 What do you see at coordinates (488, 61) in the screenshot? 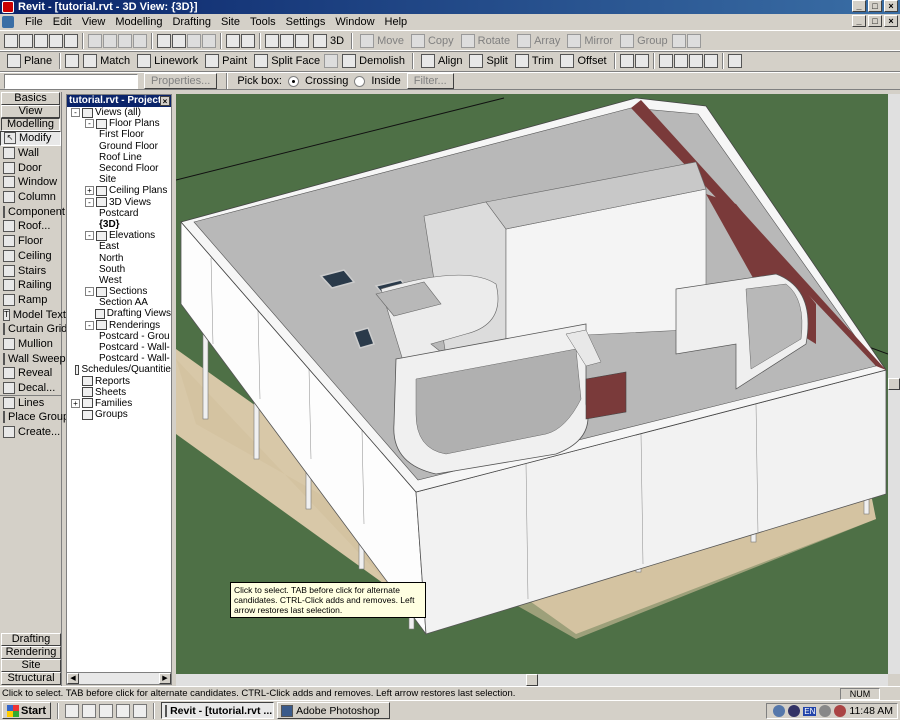
I see `split-button: Split` at bounding box center [488, 61].